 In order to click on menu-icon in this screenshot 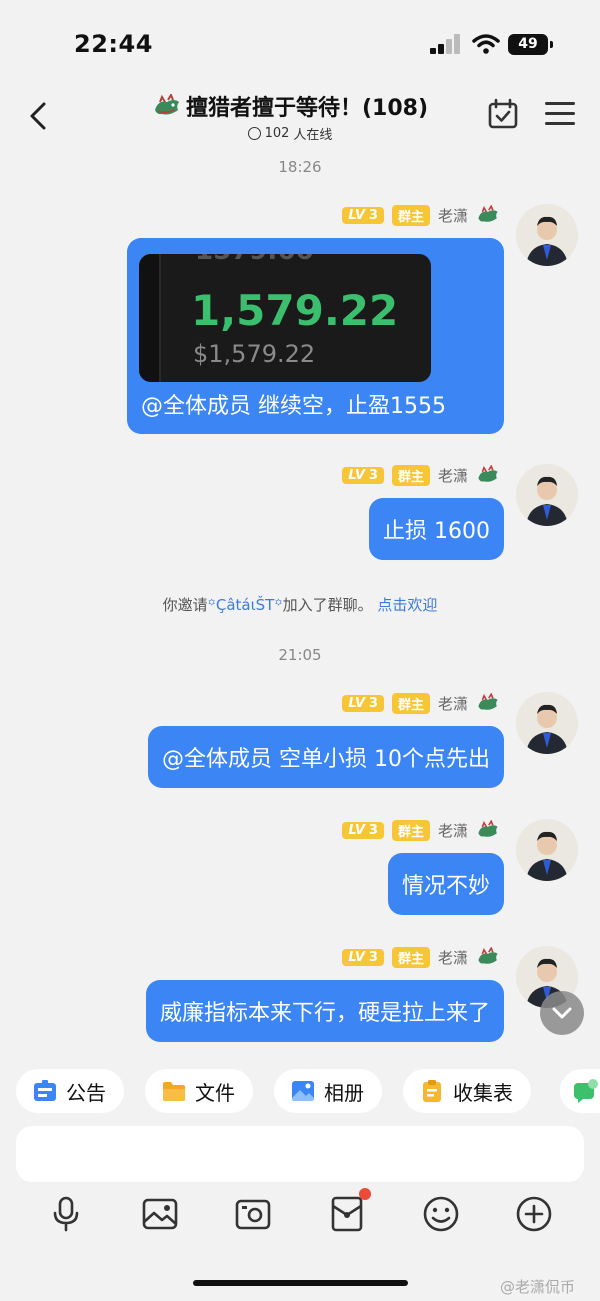, I will do `click(560, 115)`.